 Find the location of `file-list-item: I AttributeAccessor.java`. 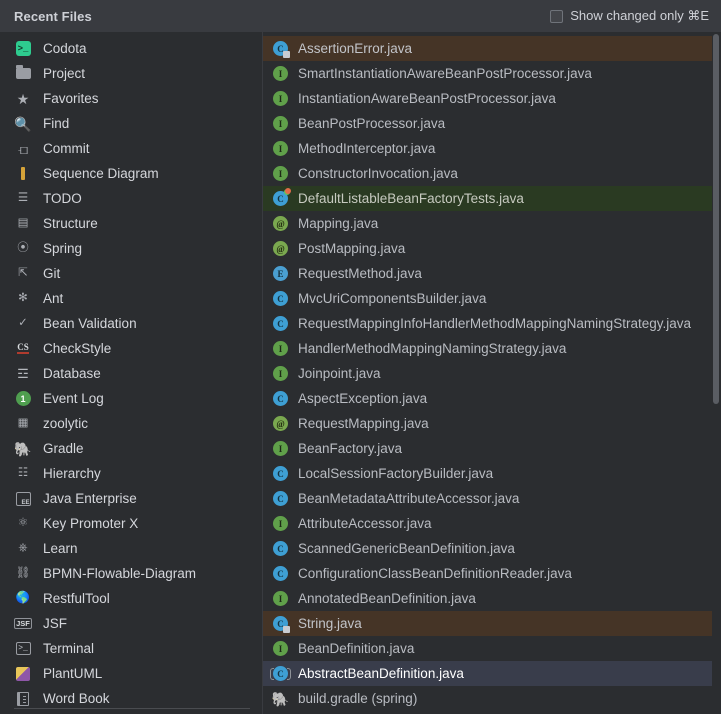

file-list-item: I AttributeAccessor.java is located at coordinates (492, 523).